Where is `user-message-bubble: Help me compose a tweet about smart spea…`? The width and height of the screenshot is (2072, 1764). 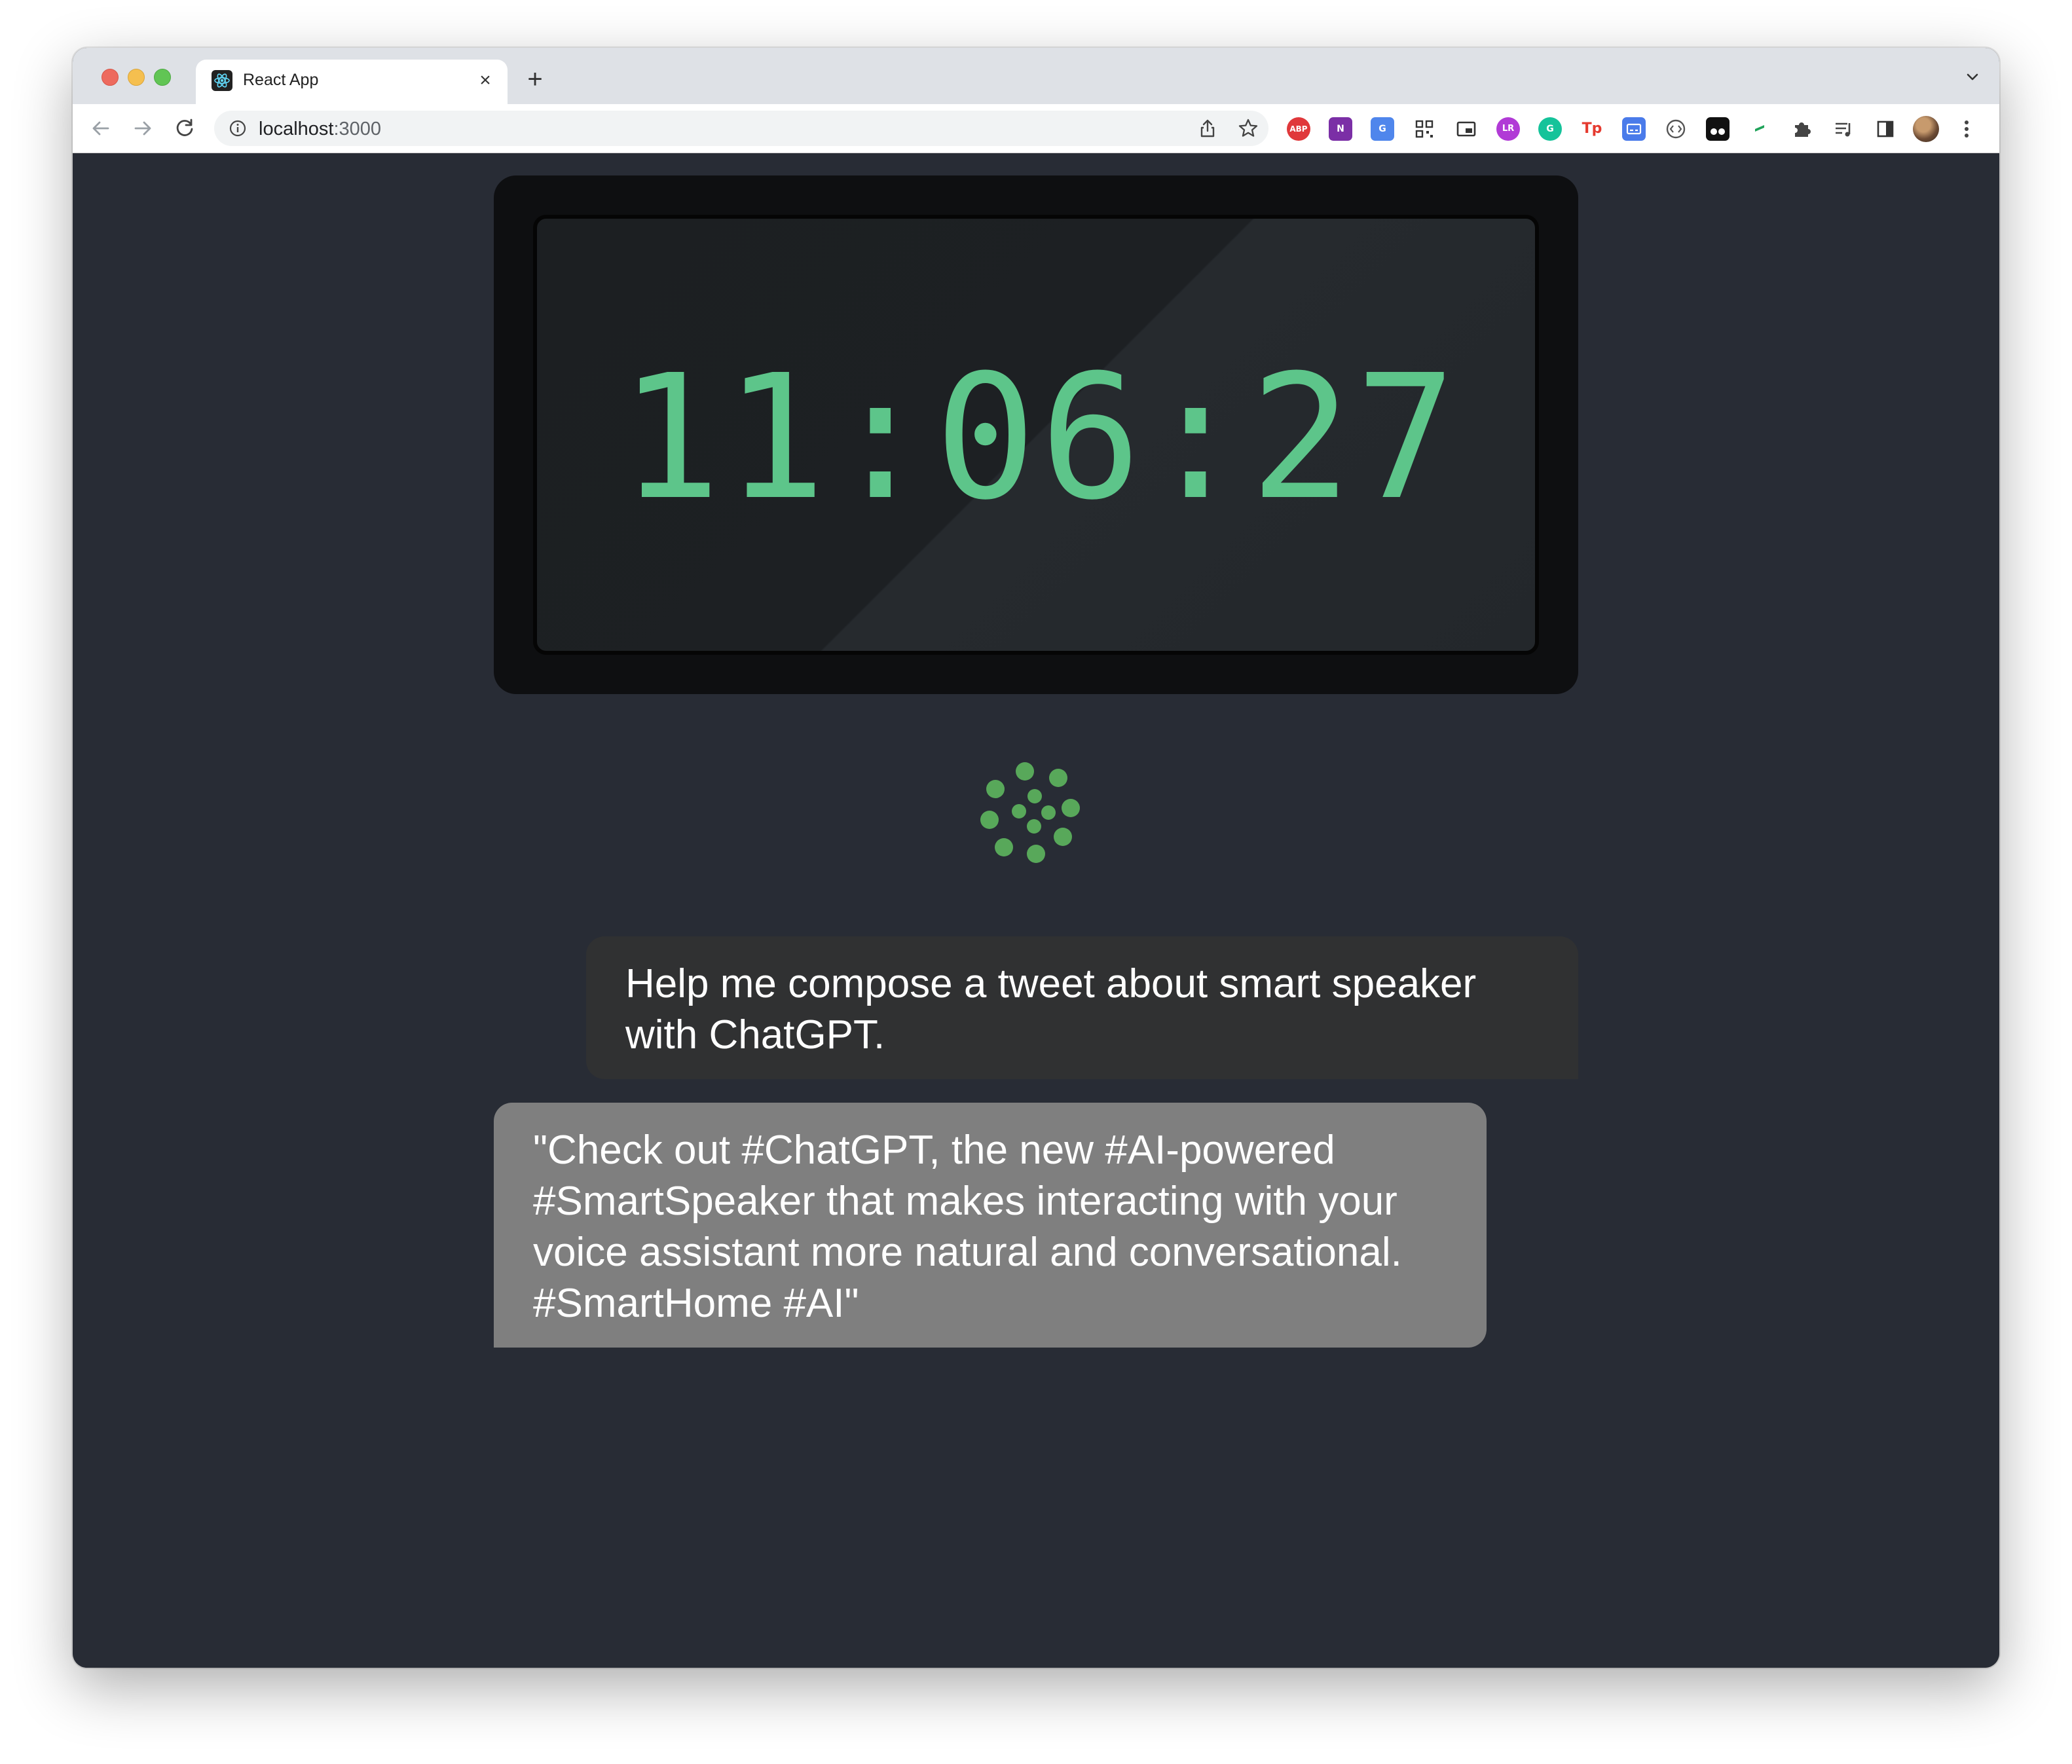 user-message-bubble: Help me compose a tweet about smart spea… is located at coordinates (1082, 1008).